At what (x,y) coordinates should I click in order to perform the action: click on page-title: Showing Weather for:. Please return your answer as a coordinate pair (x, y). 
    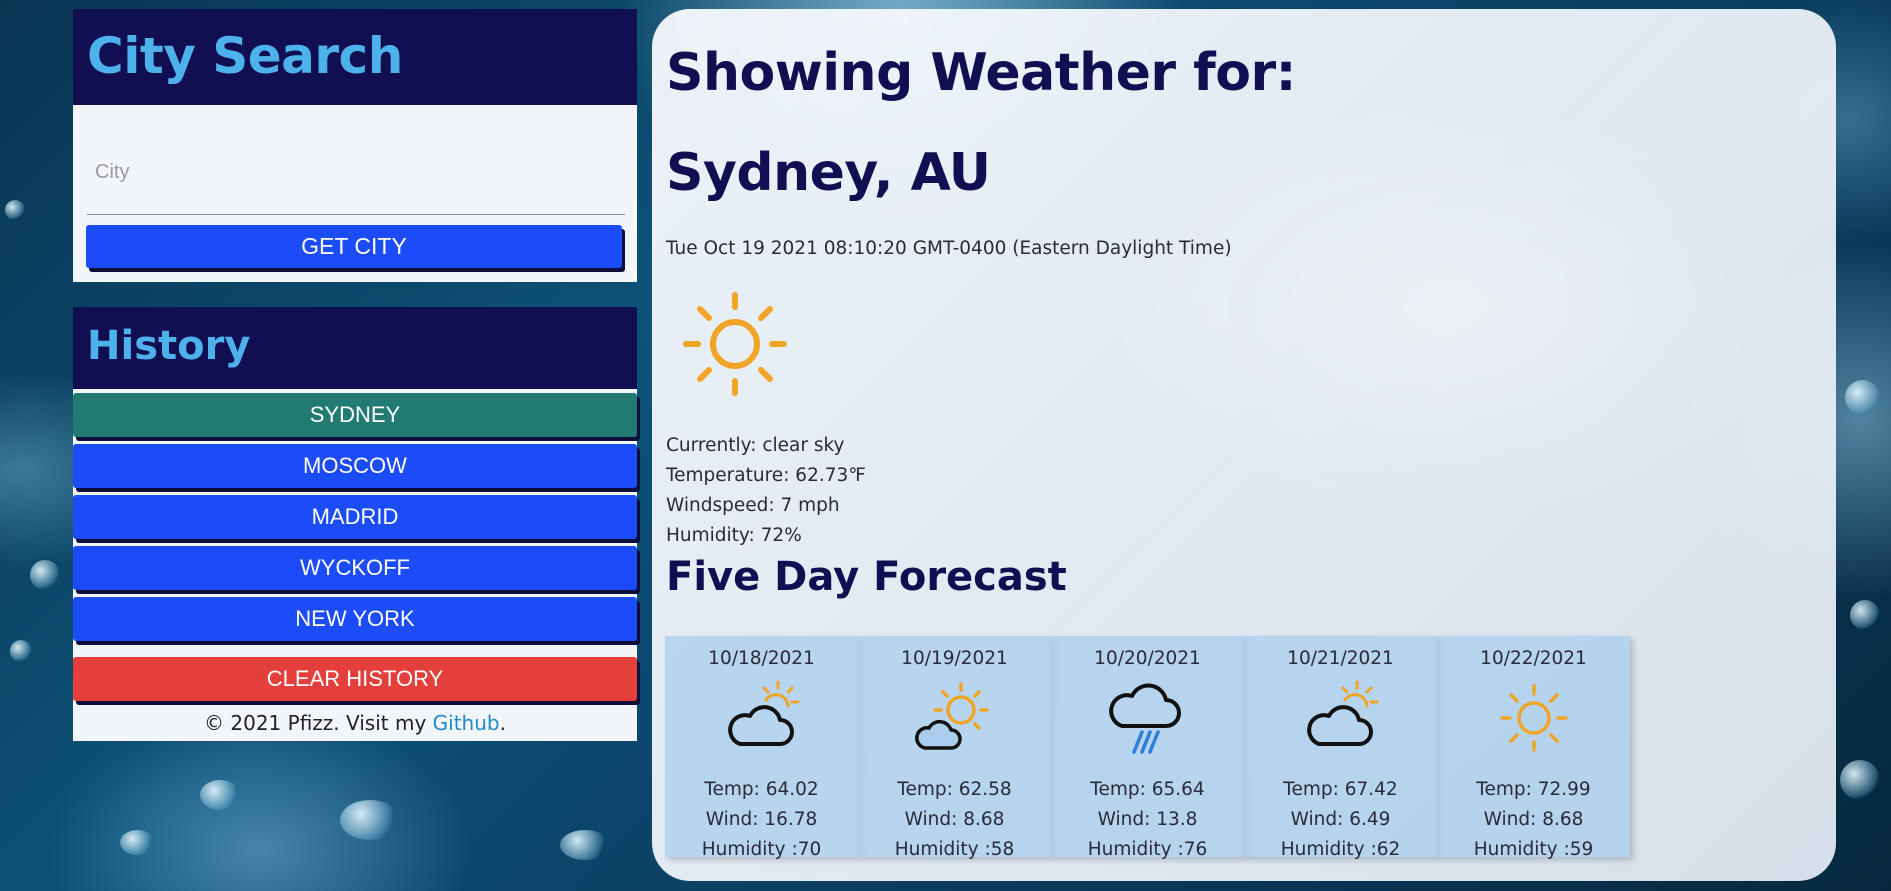
    Looking at the image, I should click on (981, 73).